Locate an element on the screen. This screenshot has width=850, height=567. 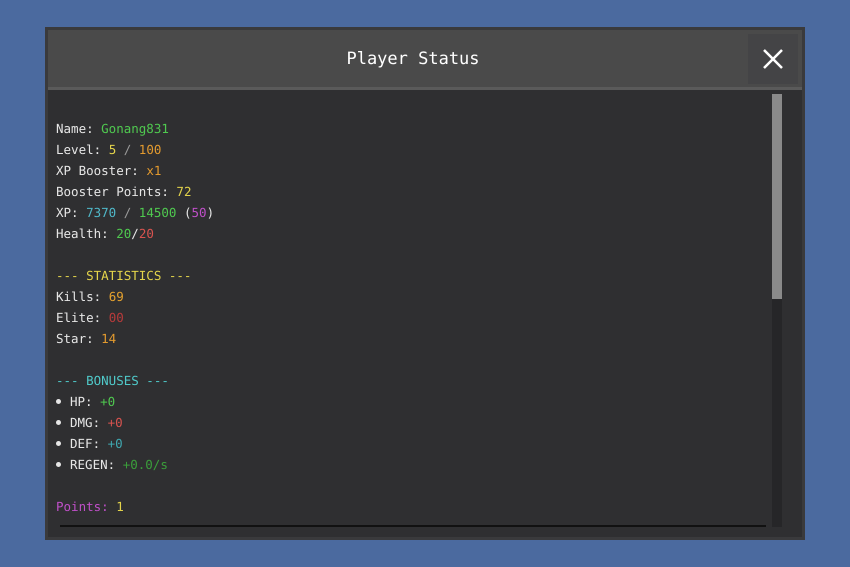
status-line: XP Booster: x1 is located at coordinates (109, 171).